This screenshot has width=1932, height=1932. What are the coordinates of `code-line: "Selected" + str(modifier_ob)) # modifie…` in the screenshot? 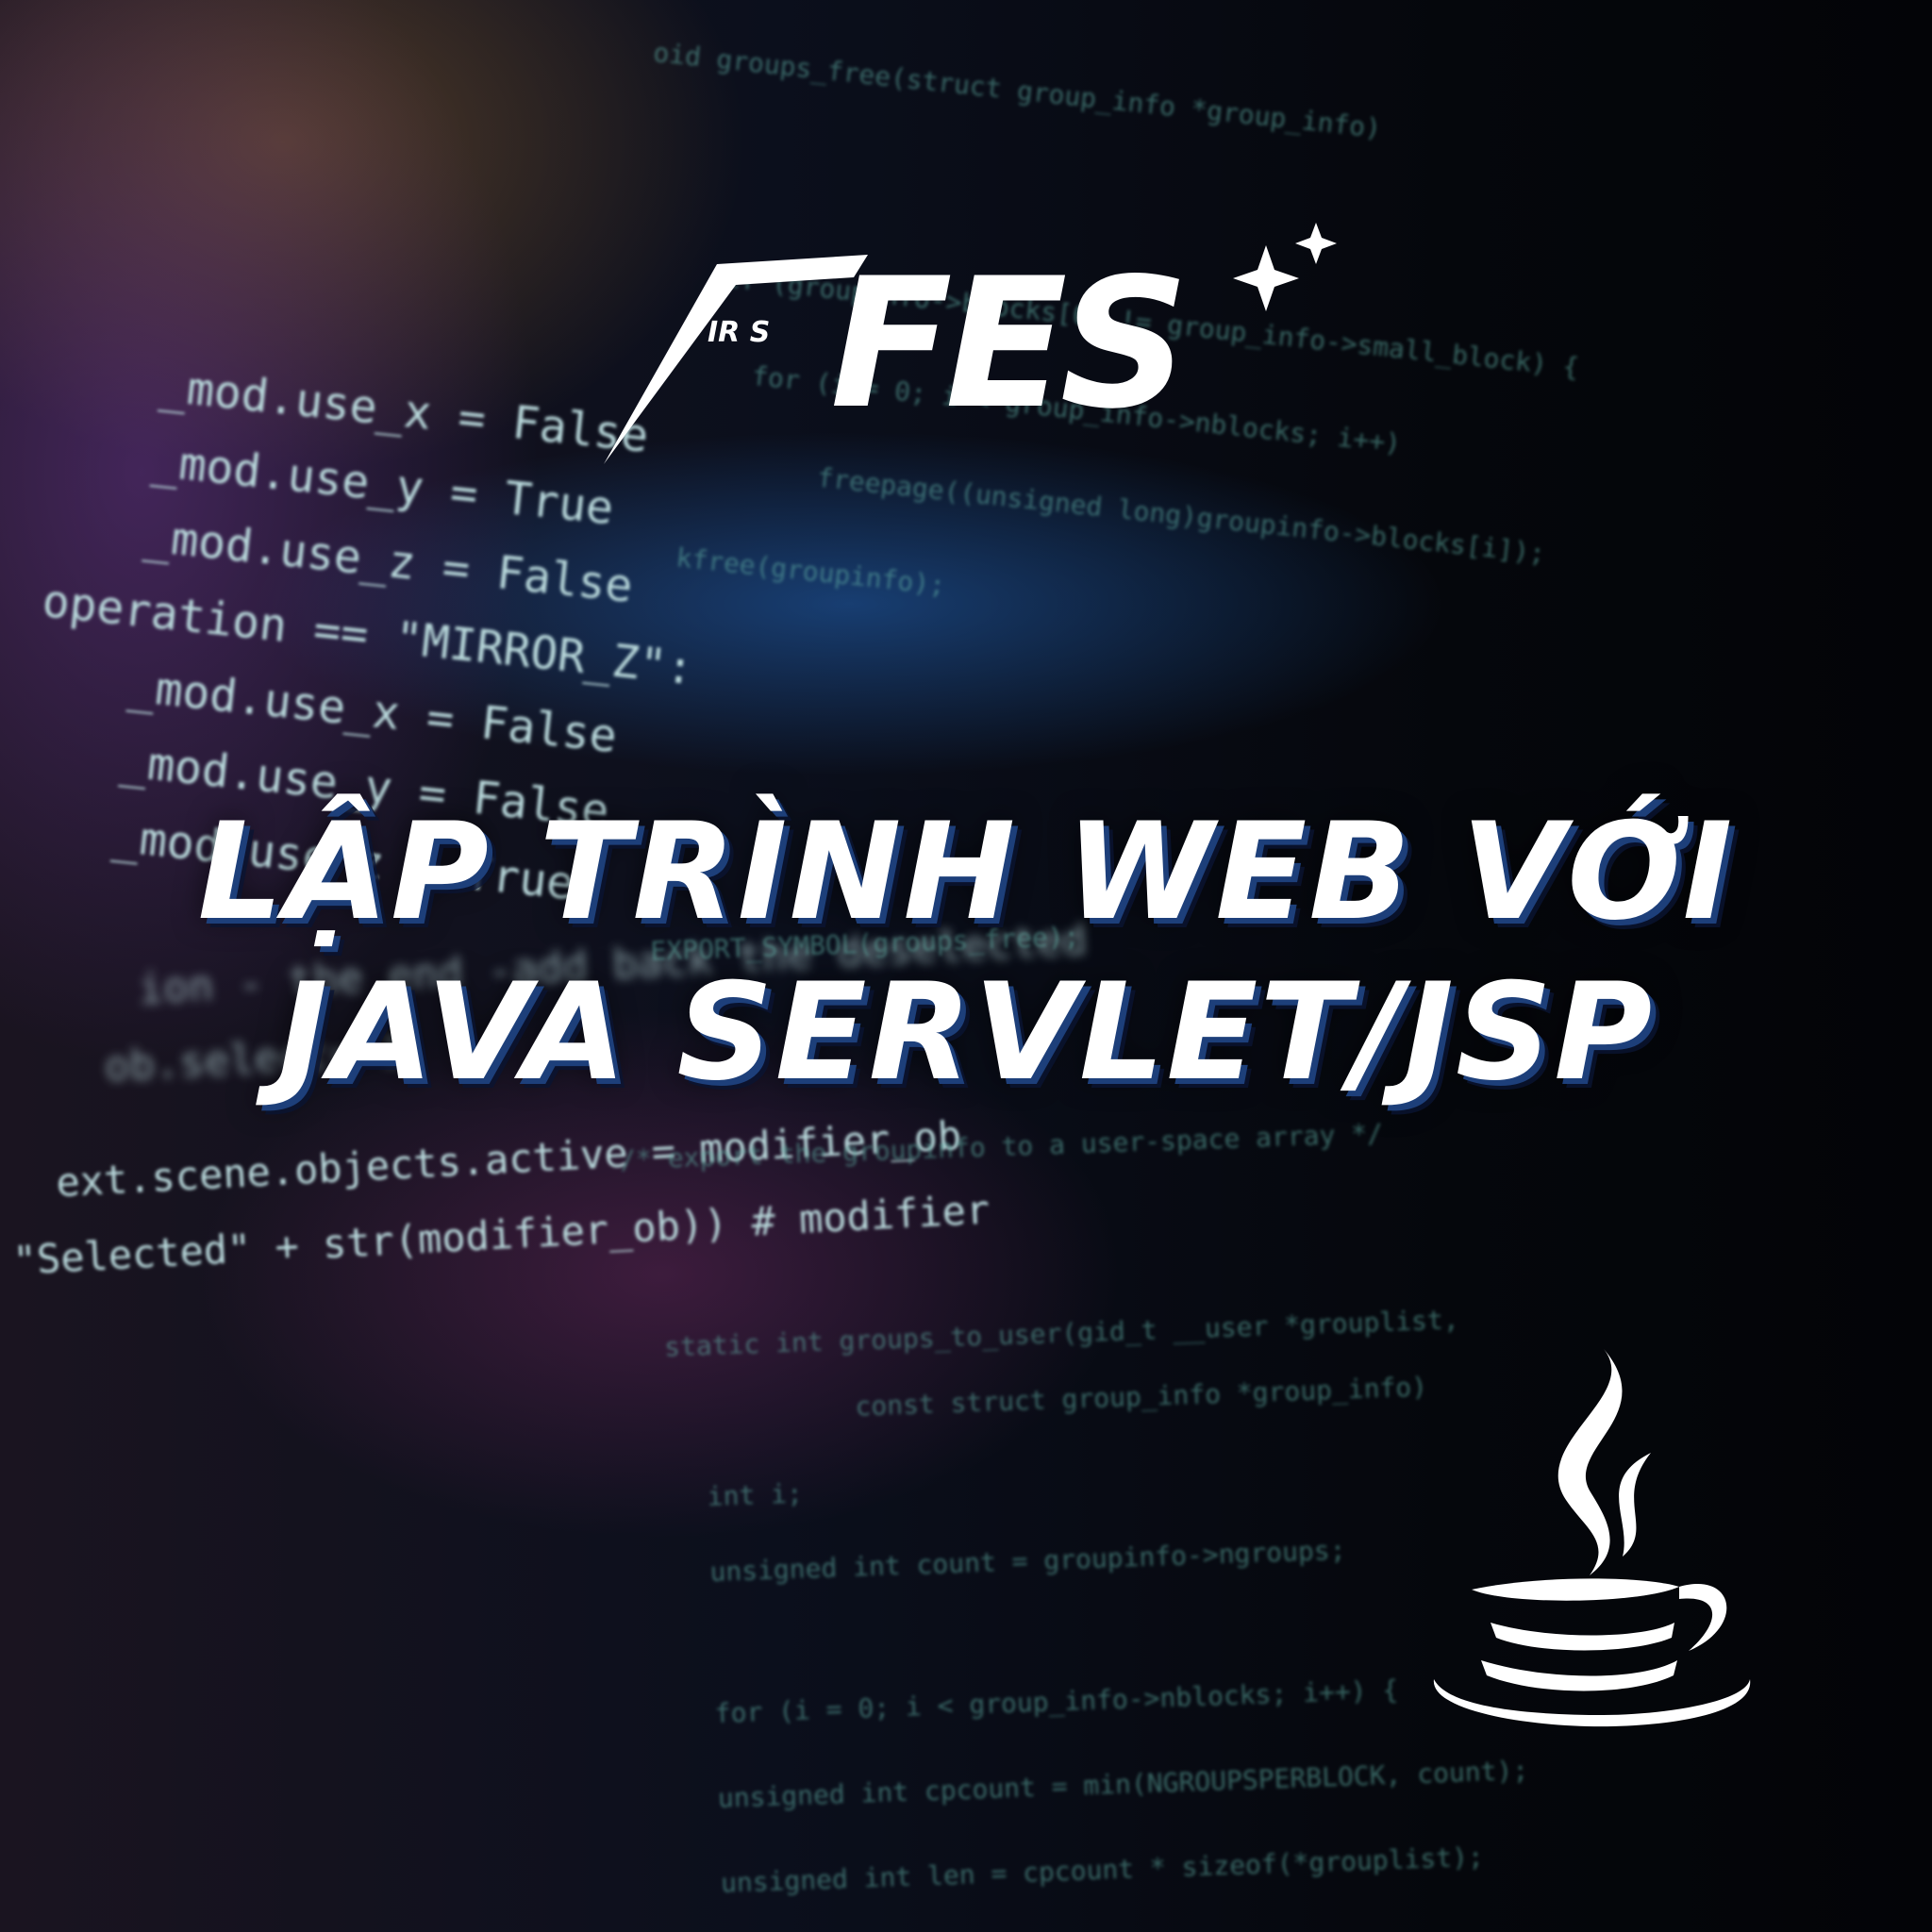 It's located at (501, 1236).